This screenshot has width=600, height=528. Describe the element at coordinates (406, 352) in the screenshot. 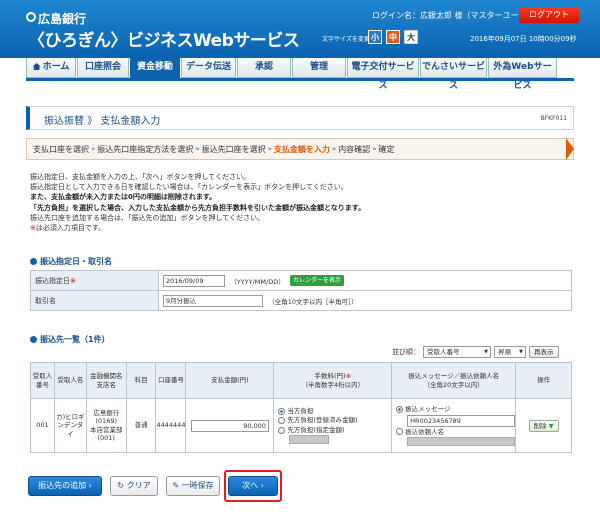

I see `sort-label: 並び順：` at that location.